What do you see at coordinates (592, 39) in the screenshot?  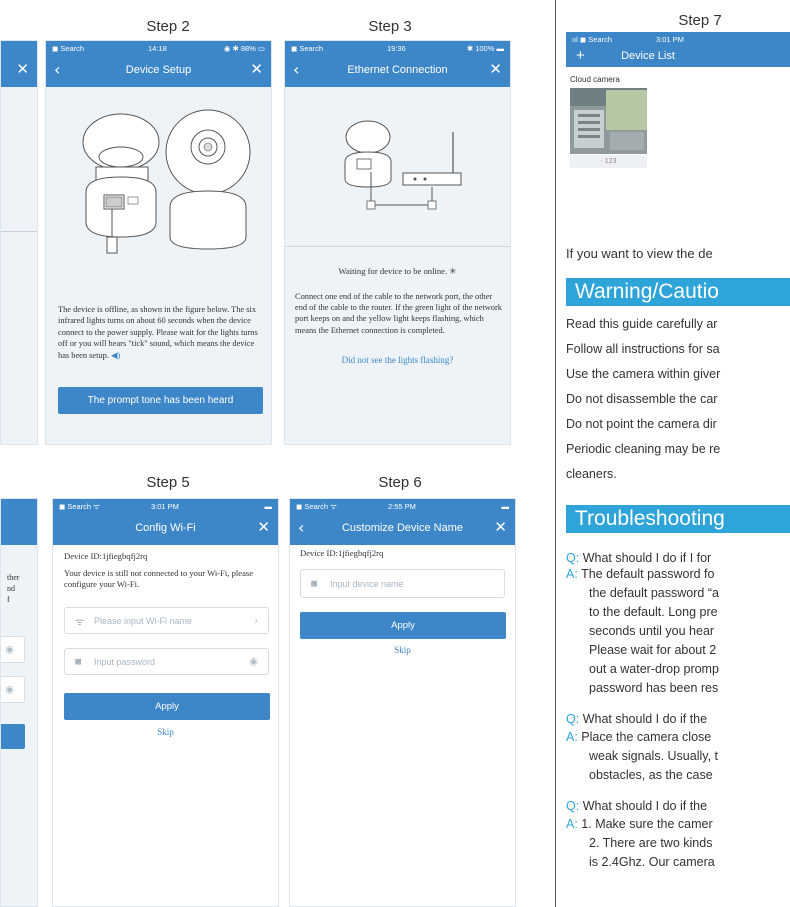 I see `signal-status: ııl ◼ Search` at bounding box center [592, 39].